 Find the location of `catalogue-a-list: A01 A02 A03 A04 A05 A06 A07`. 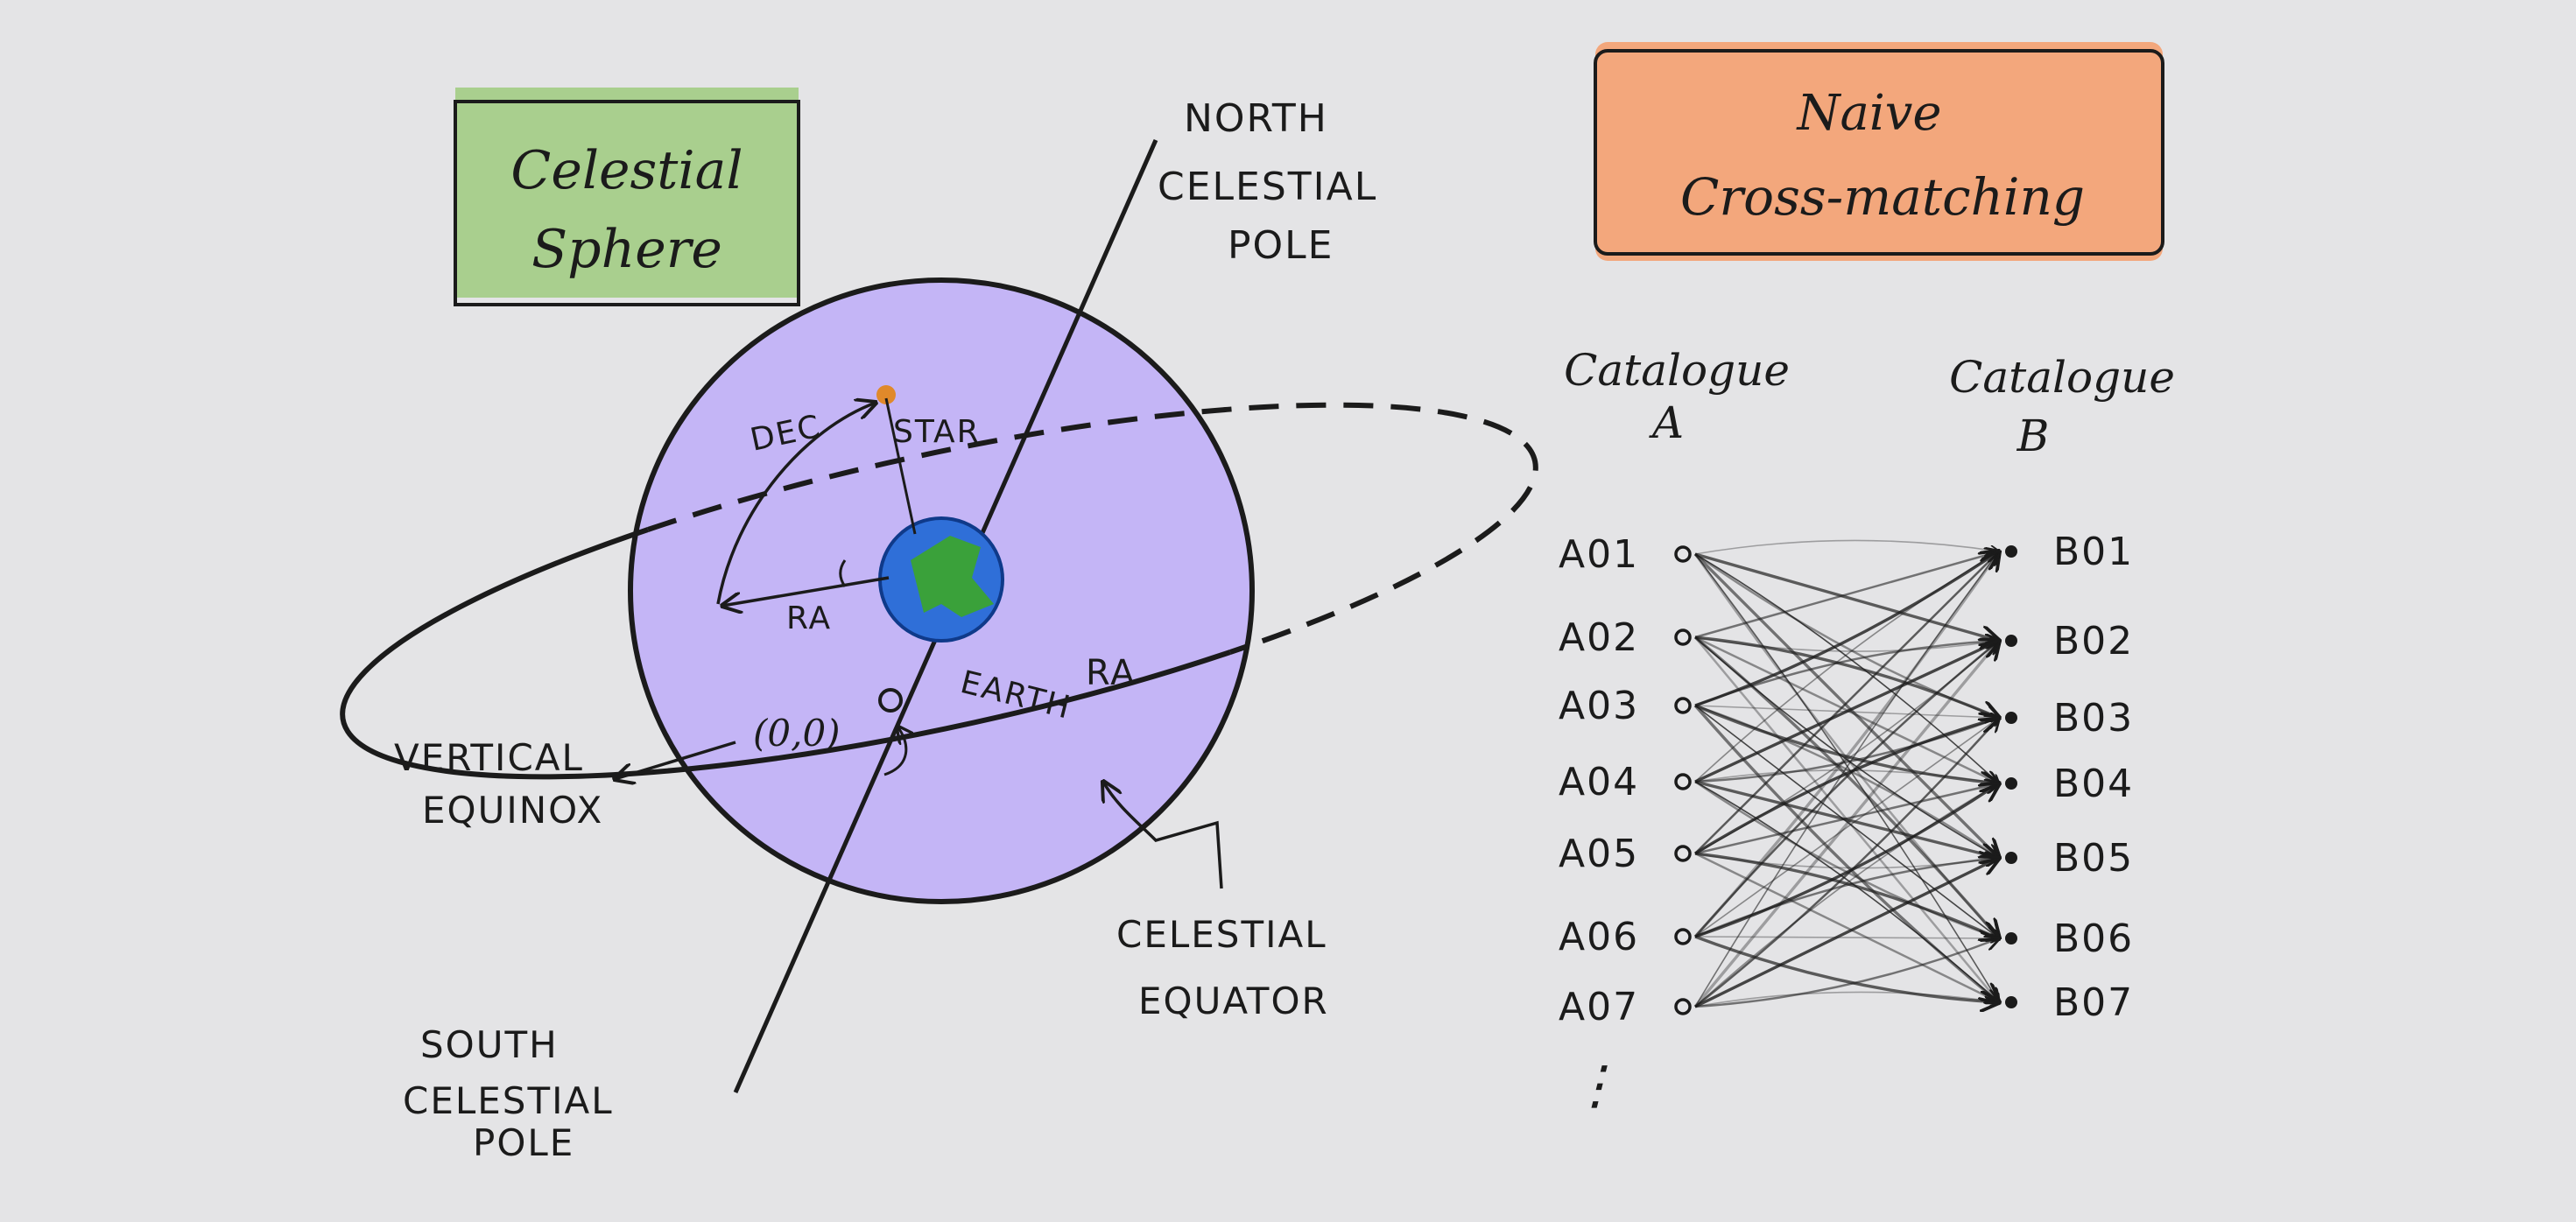

catalogue-a-list: A01 A02 A03 A04 A05 A06 A07 is located at coordinates (1625, 780).